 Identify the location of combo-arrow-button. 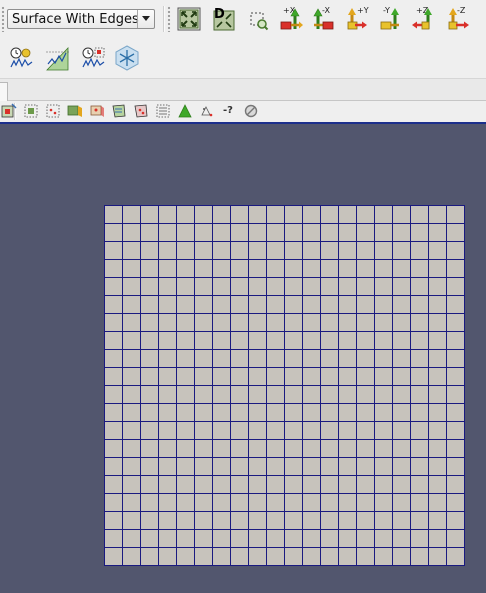
(145, 19).